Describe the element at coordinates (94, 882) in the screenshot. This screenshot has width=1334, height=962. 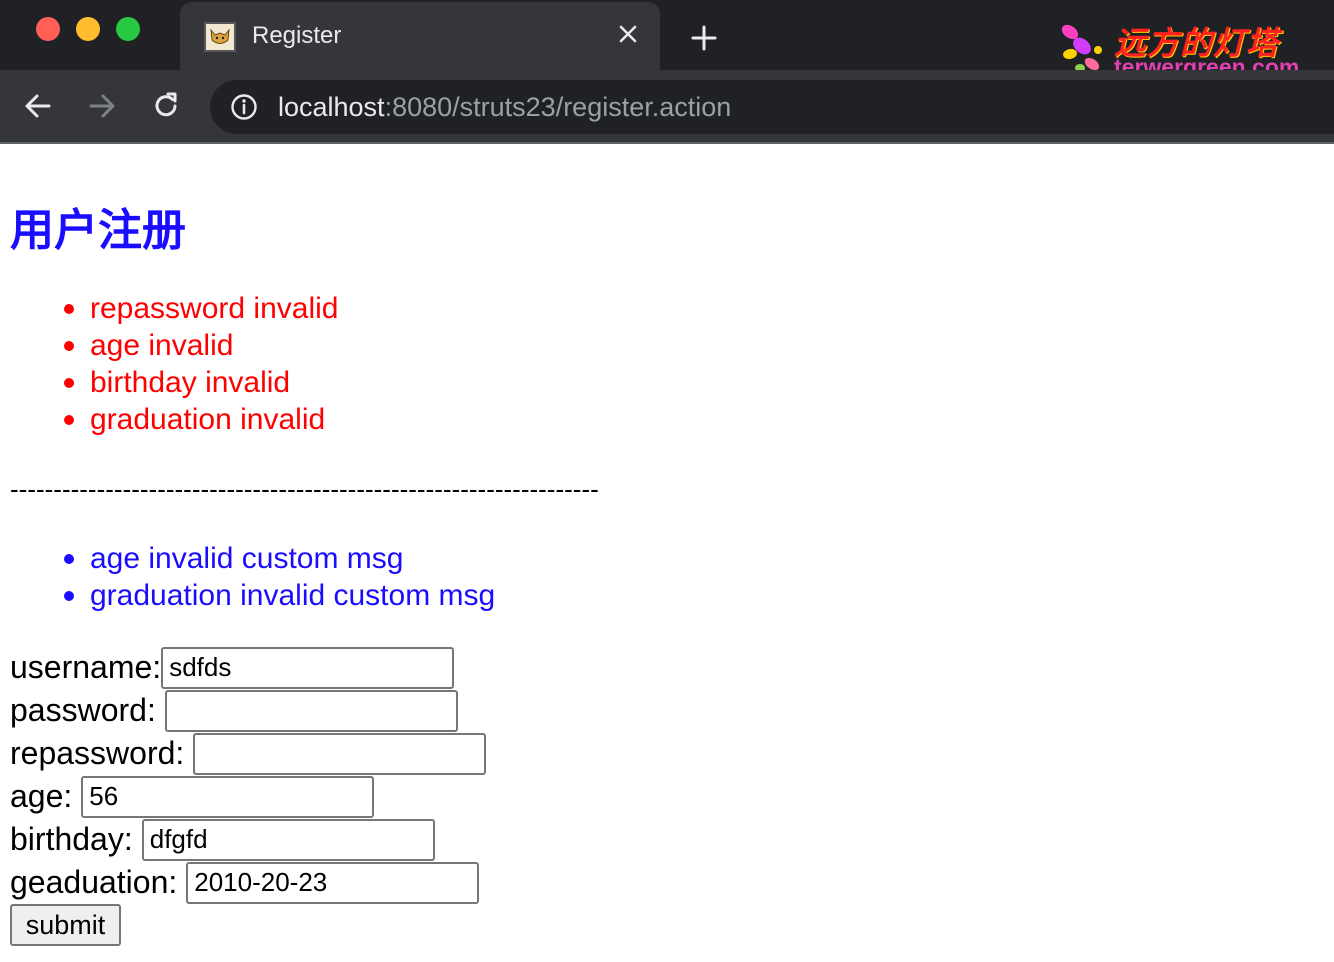
I see `graduation-label: geaduation:` at that location.